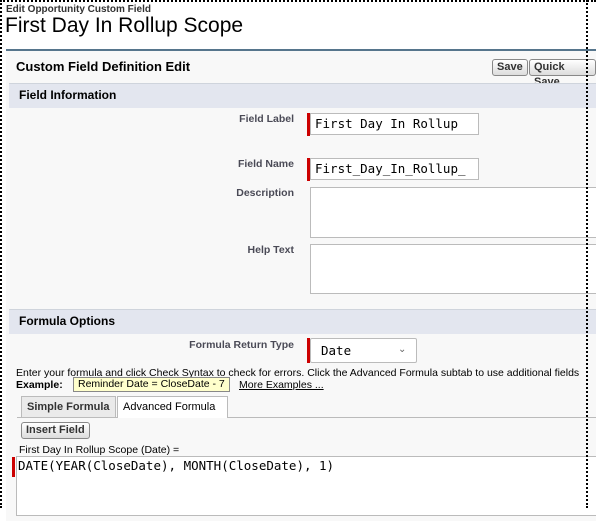  I want to click on field-name-input: First_Day_In_Rollup_, so click(394, 169).